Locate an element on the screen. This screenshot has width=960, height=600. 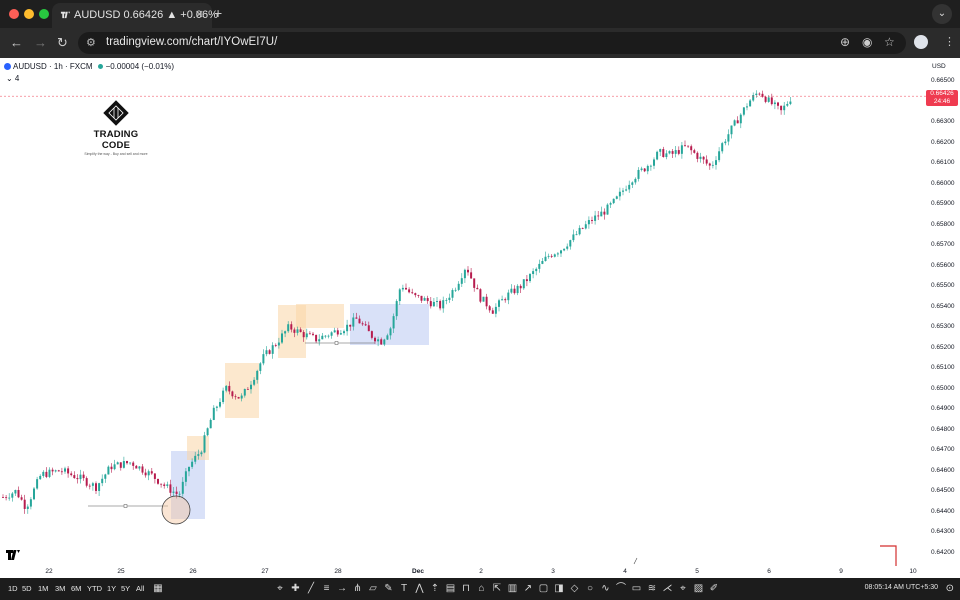
goto-date-icon: ▦ is located at coordinates (158, 589).